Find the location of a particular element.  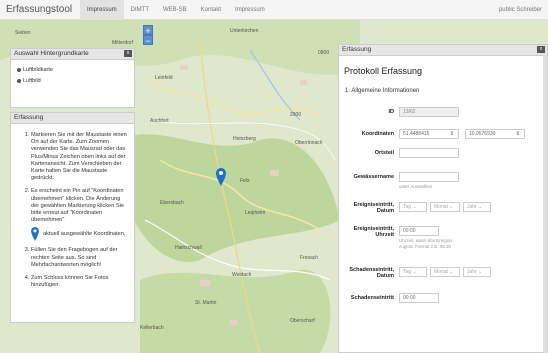

ereignis-uhrzeit-label: Ereigniseintritt, Uhrzeit is located at coordinates (373, 232).